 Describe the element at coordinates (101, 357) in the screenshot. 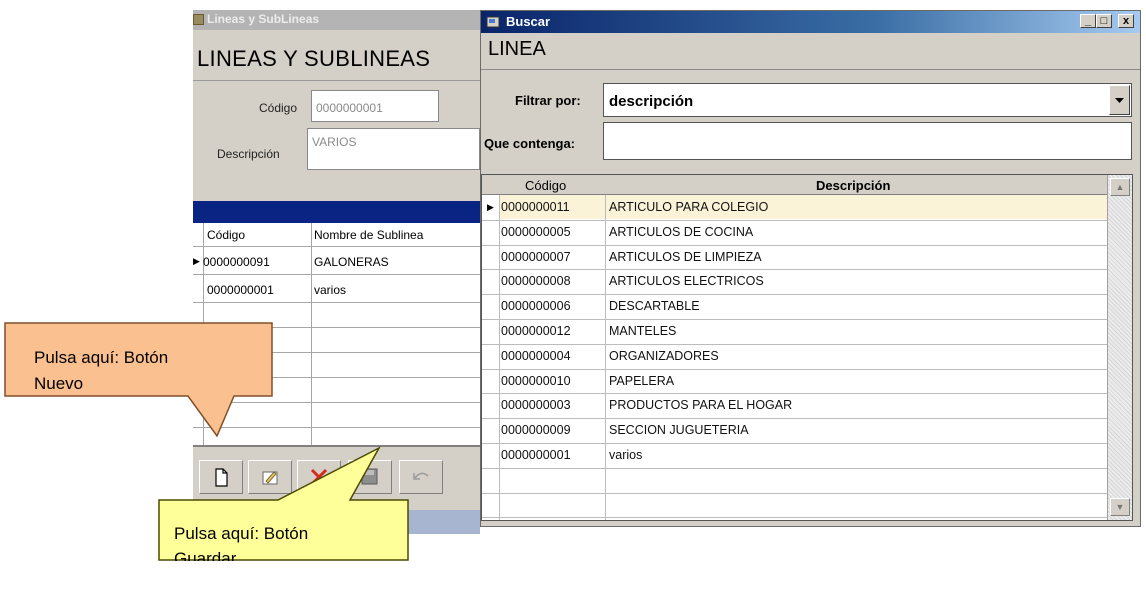

I see `callout-nuevo-line1: Pulsa aquí: Botón` at that location.